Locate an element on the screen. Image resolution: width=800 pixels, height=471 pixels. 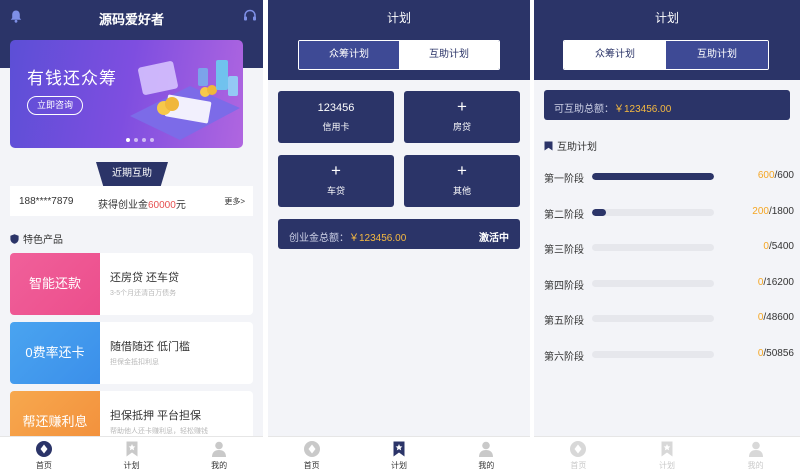
product-card: 智能还款 还房贷 还车贷 3-5个月还清百万债务 is located at coordinates (131, 284).